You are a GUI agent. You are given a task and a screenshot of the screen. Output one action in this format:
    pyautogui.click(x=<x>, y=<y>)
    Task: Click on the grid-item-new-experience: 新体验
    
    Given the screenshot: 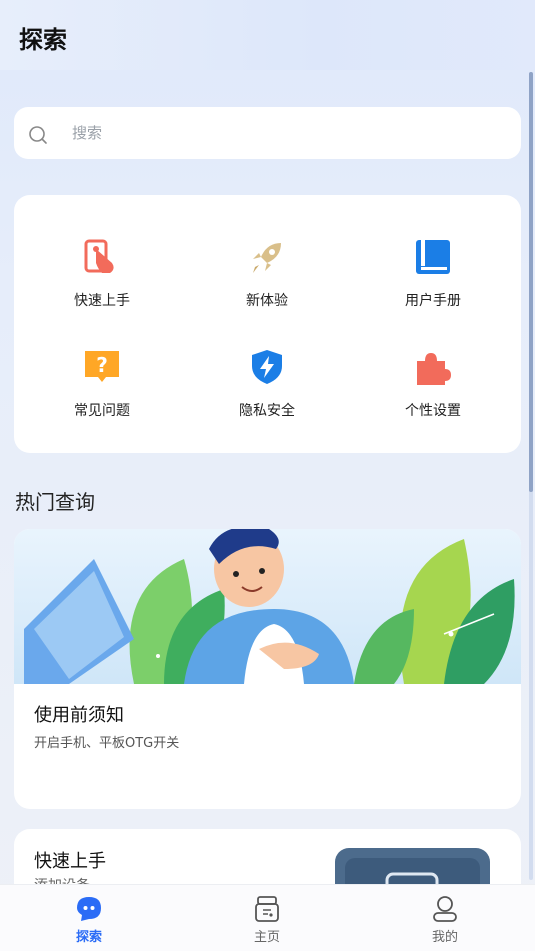 What is the action you would take?
    pyautogui.click(x=267, y=252)
    